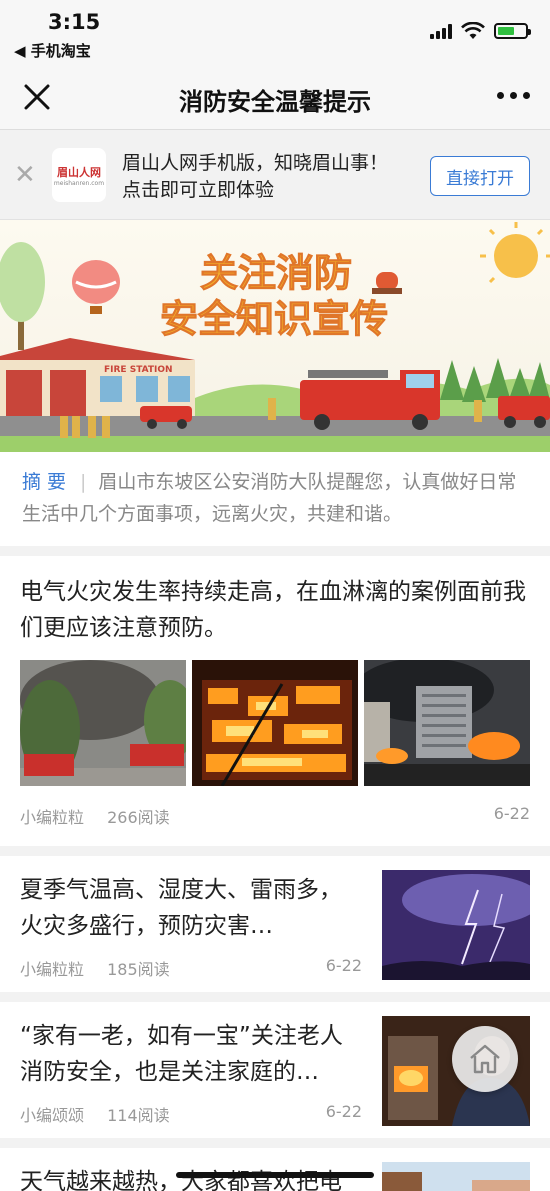  I want to click on wifi-icon, so click(473, 30).